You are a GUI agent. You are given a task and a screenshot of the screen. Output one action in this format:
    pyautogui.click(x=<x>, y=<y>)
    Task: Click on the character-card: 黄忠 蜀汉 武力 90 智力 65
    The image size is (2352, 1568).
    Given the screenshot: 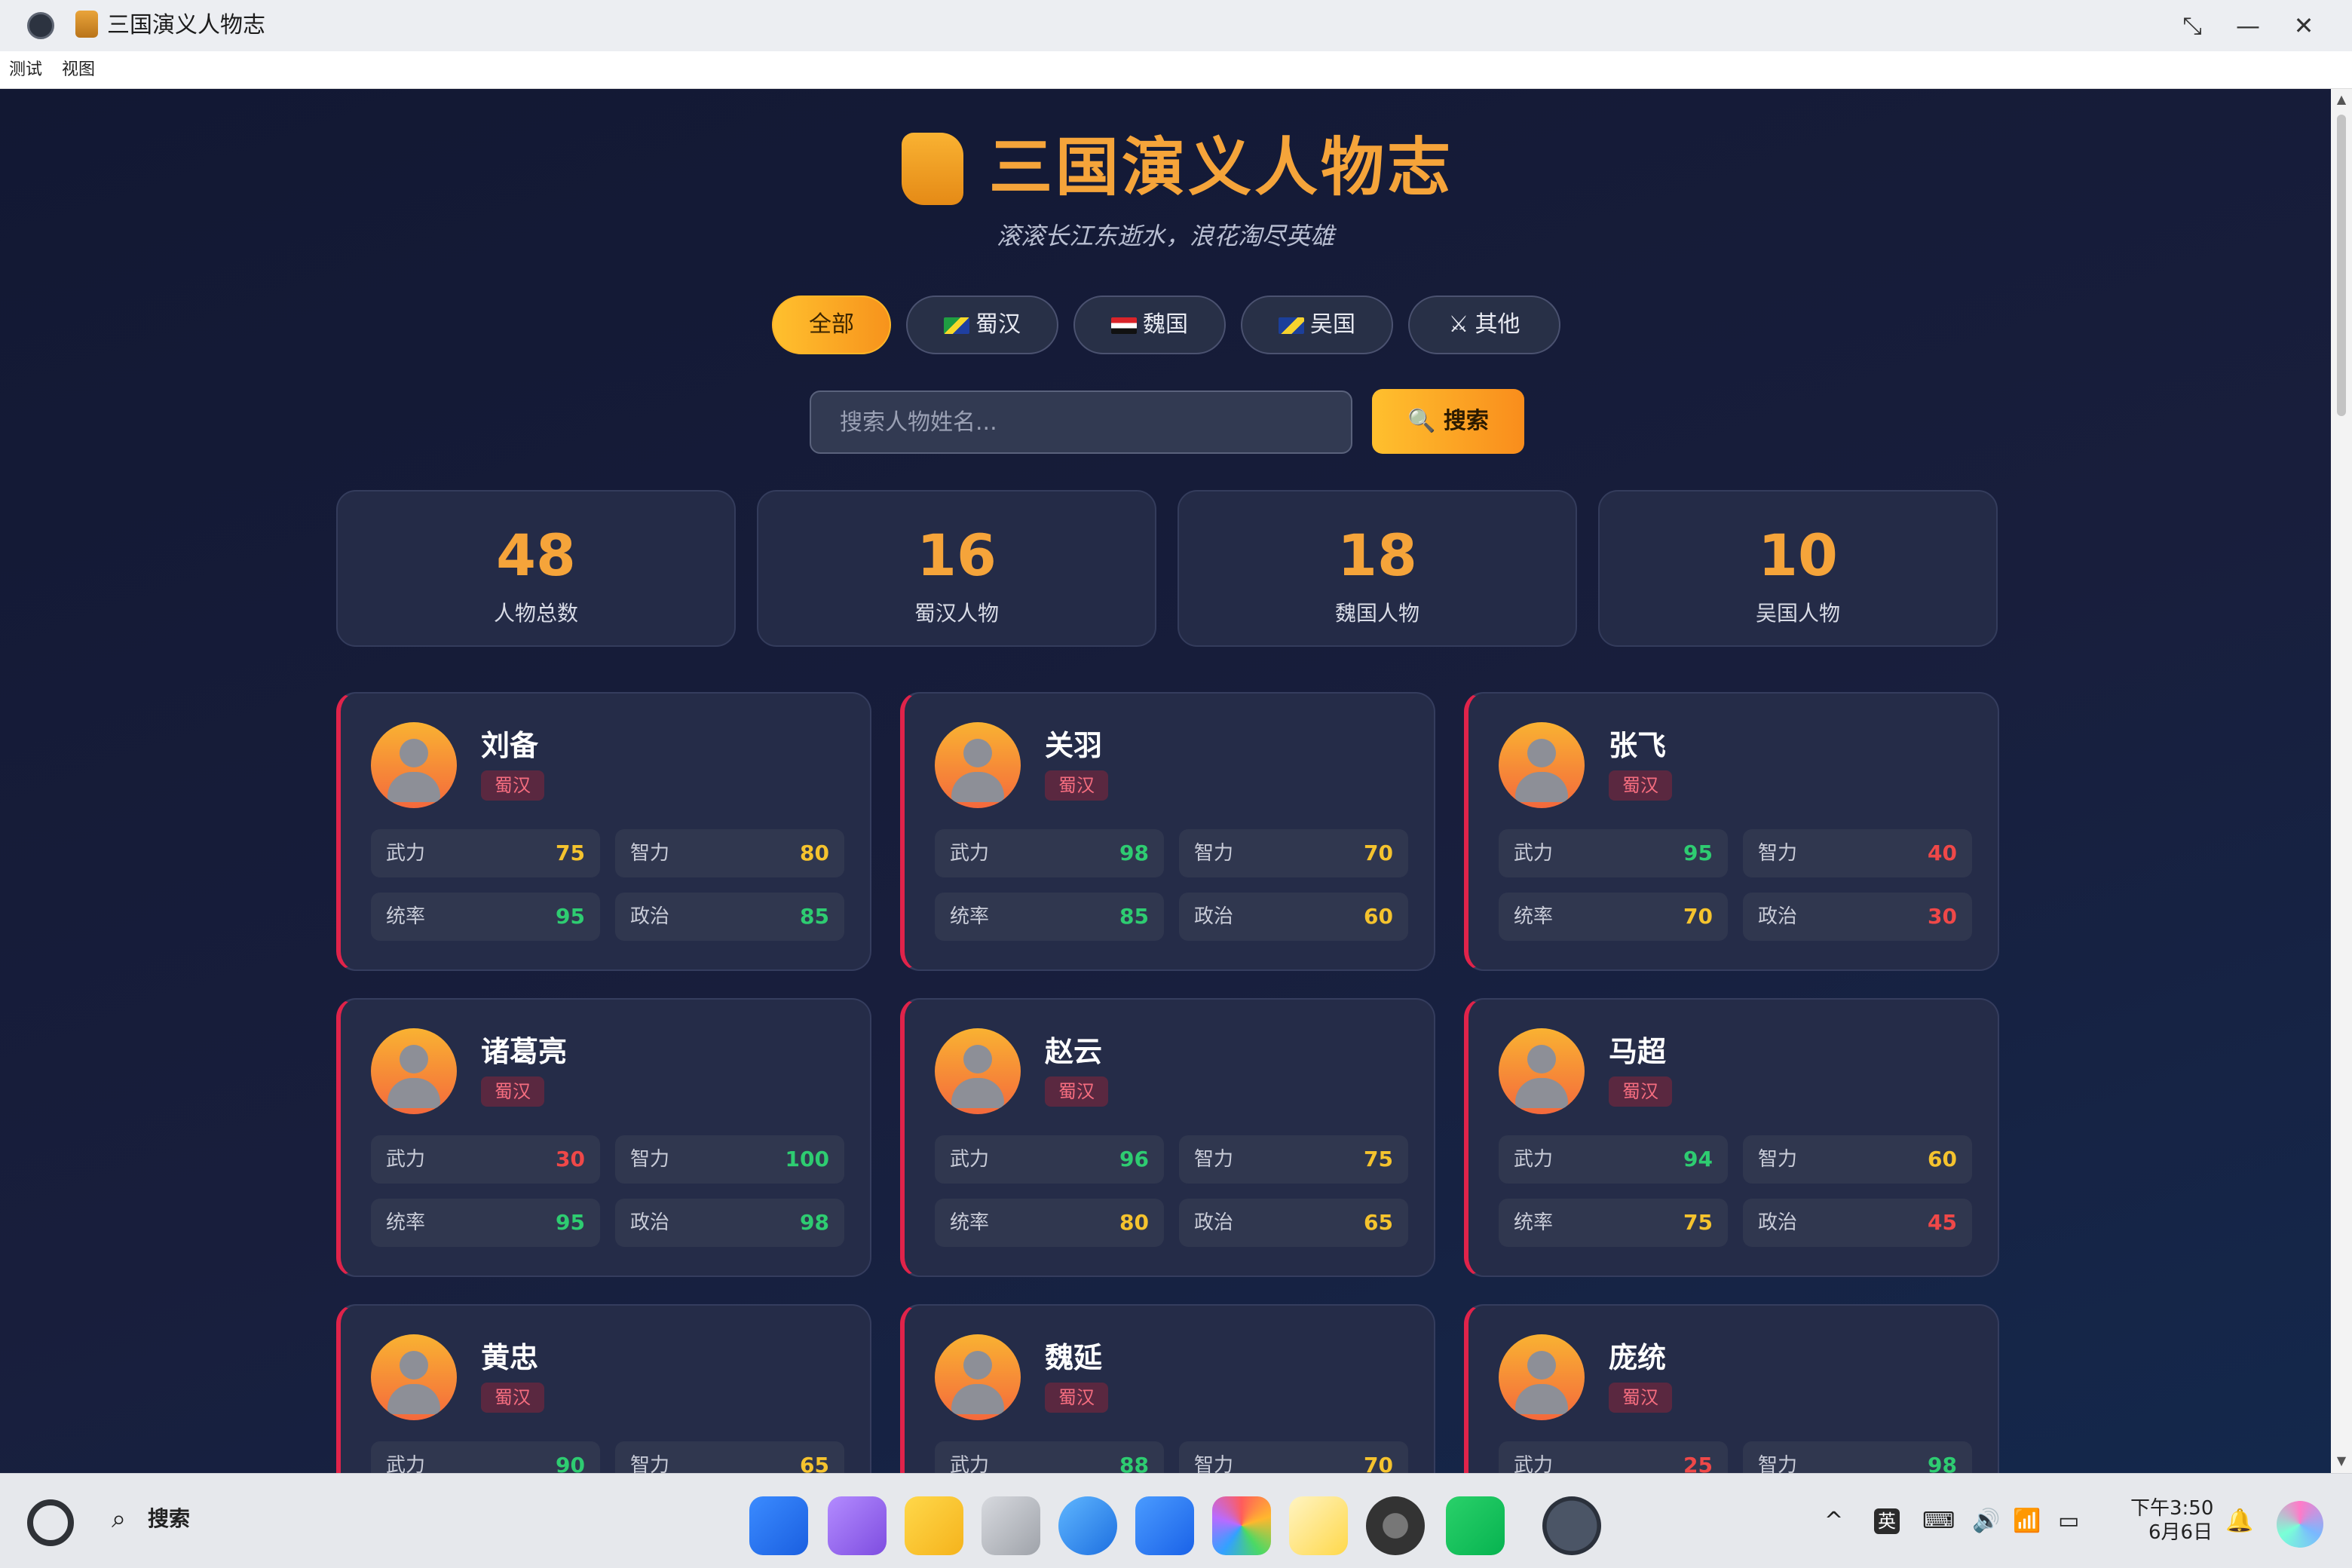 What is the action you would take?
    pyautogui.click(x=603, y=1388)
    